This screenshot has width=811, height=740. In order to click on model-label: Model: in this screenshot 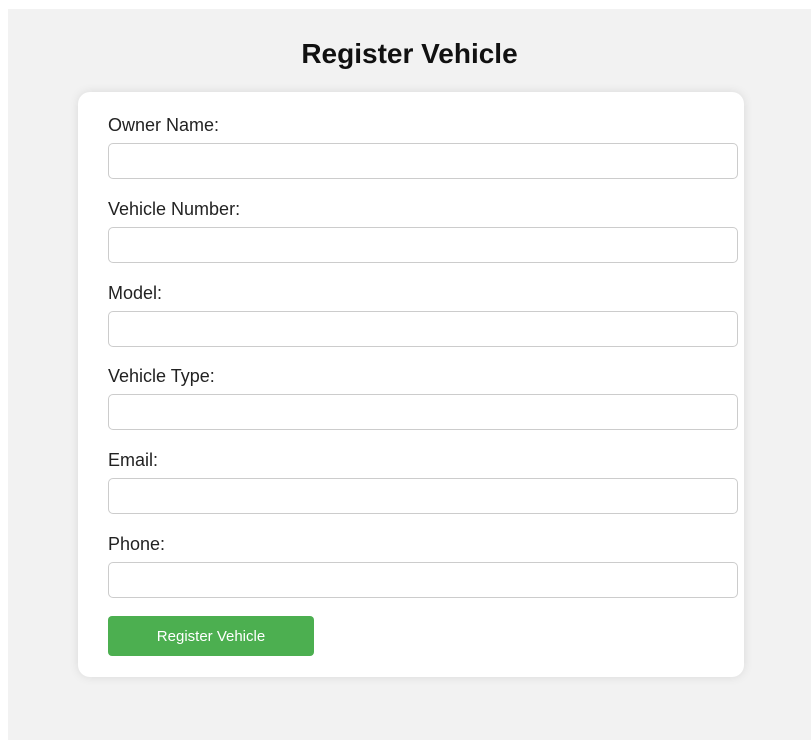, I will do `click(135, 293)`.